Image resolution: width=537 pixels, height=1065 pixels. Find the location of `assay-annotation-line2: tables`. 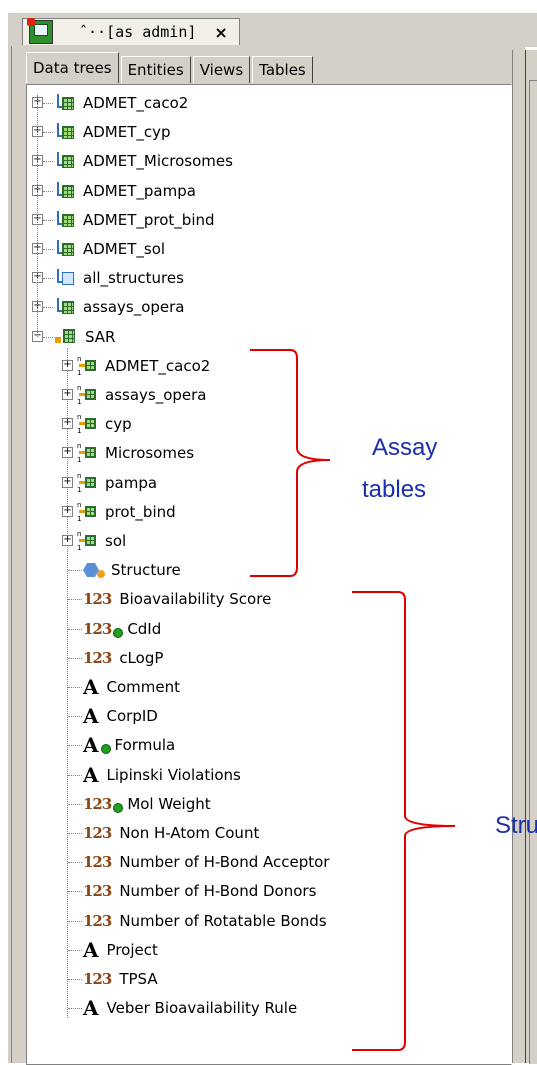

assay-annotation-line2: tables is located at coordinates (394, 489).